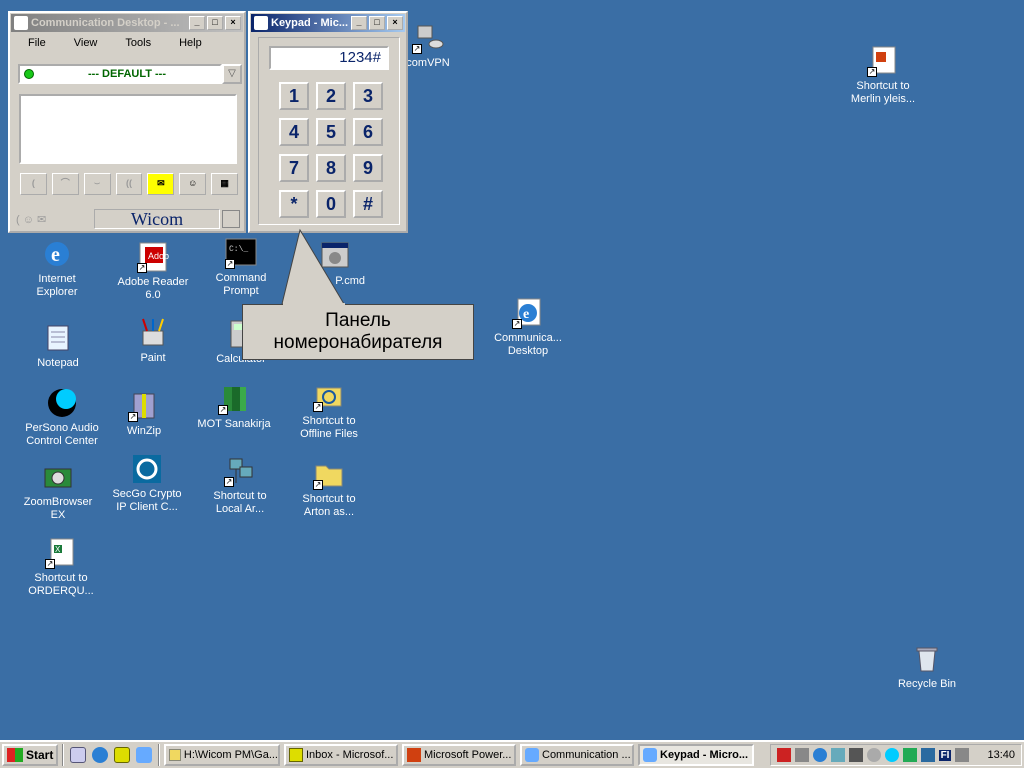 The width and height of the screenshot is (1024, 768). I want to click on desktop-icon-winzip: ↗ WinZip, so click(144, 414).